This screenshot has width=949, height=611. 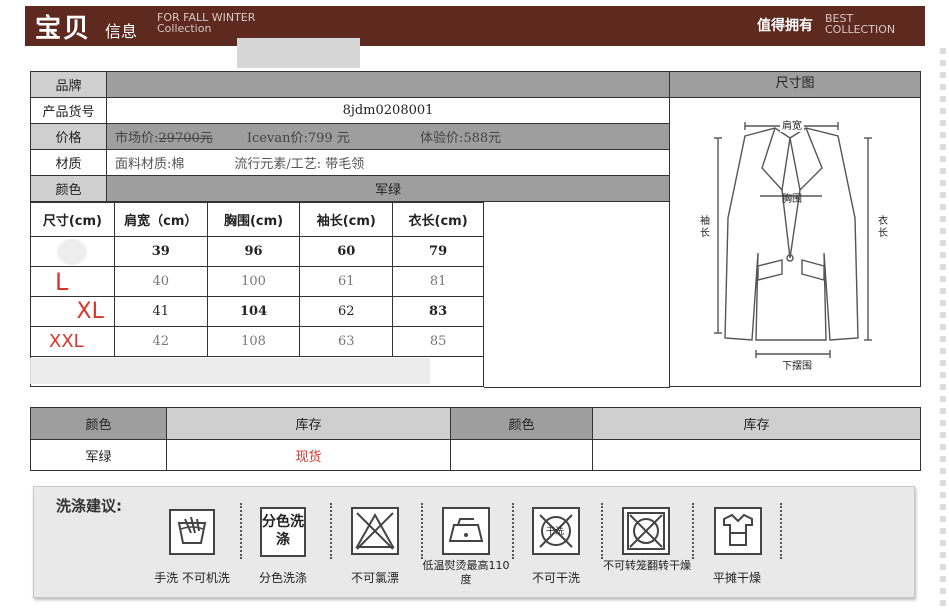 I want to click on hand-wash-label: 手洗 不可机洗, so click(x=192, y=578).